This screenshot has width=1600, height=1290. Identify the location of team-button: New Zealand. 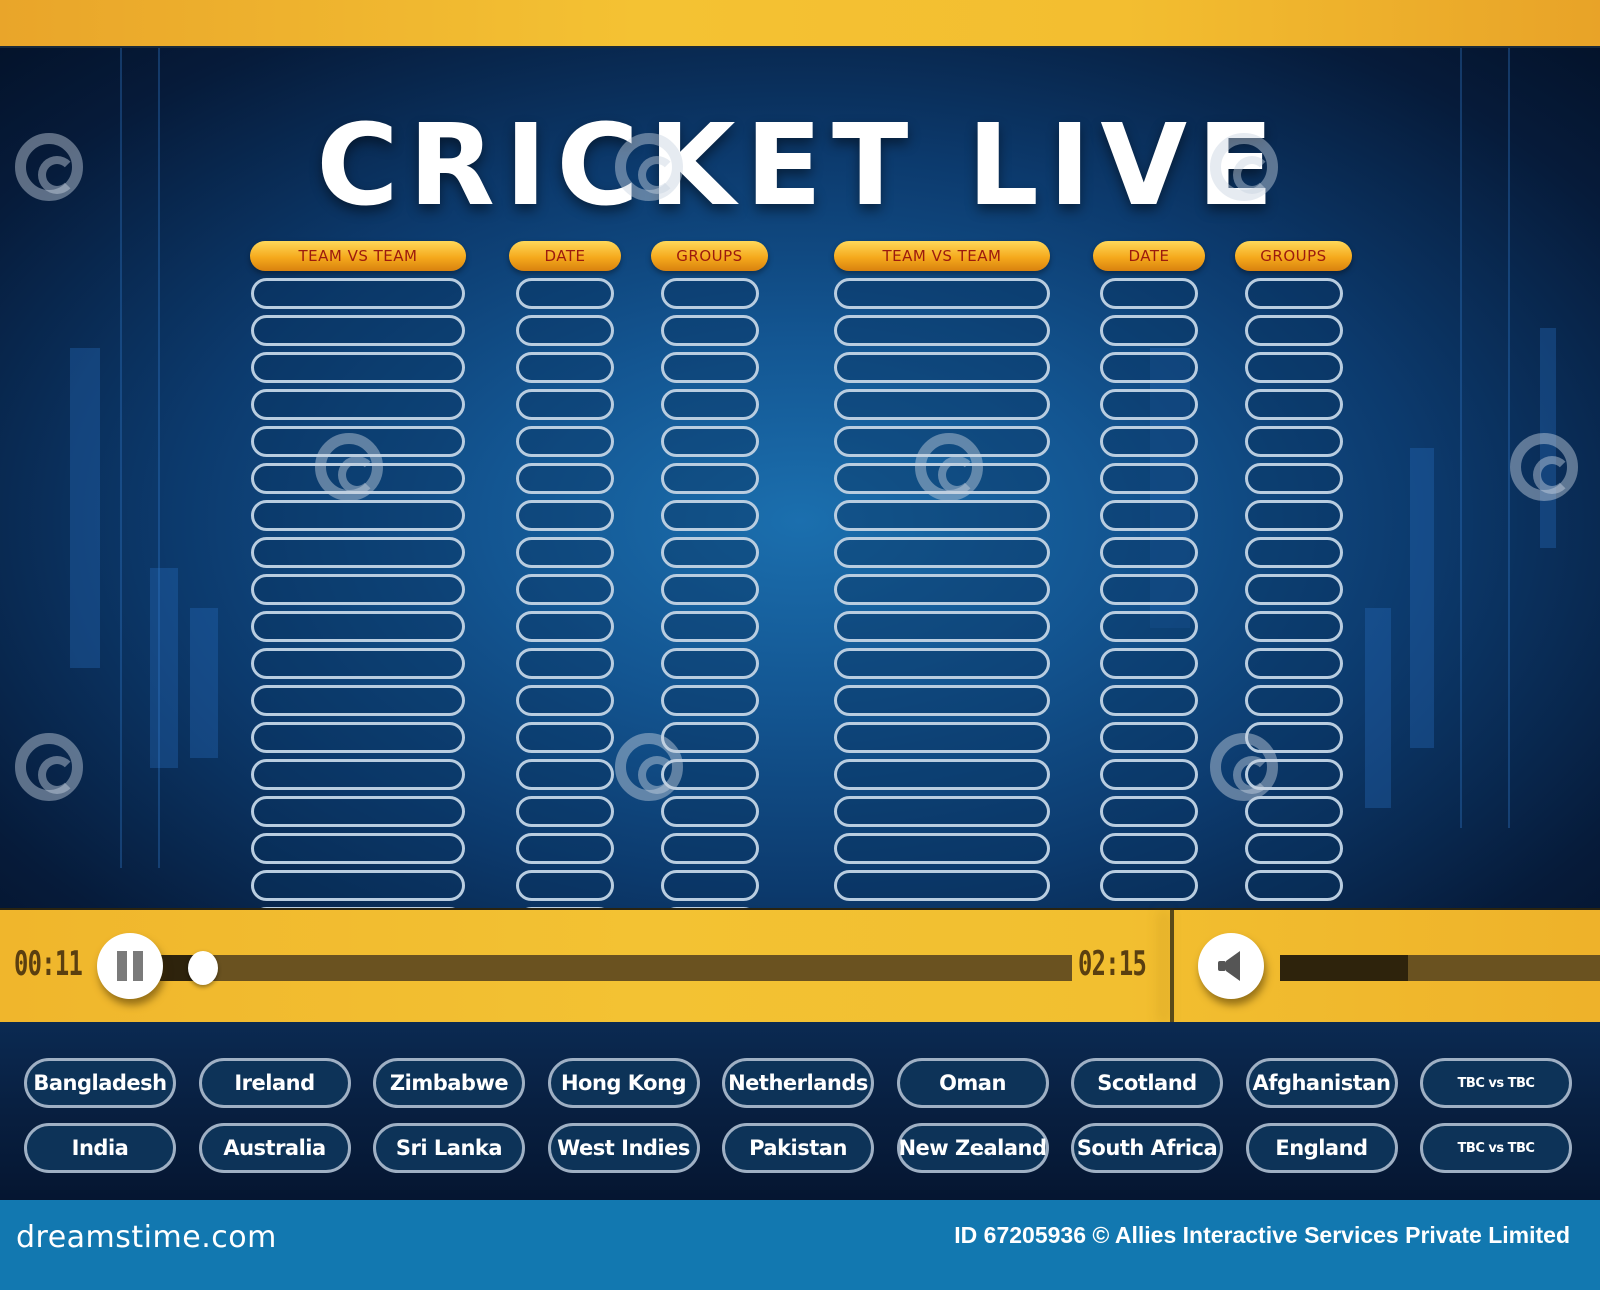
(972, 1148).